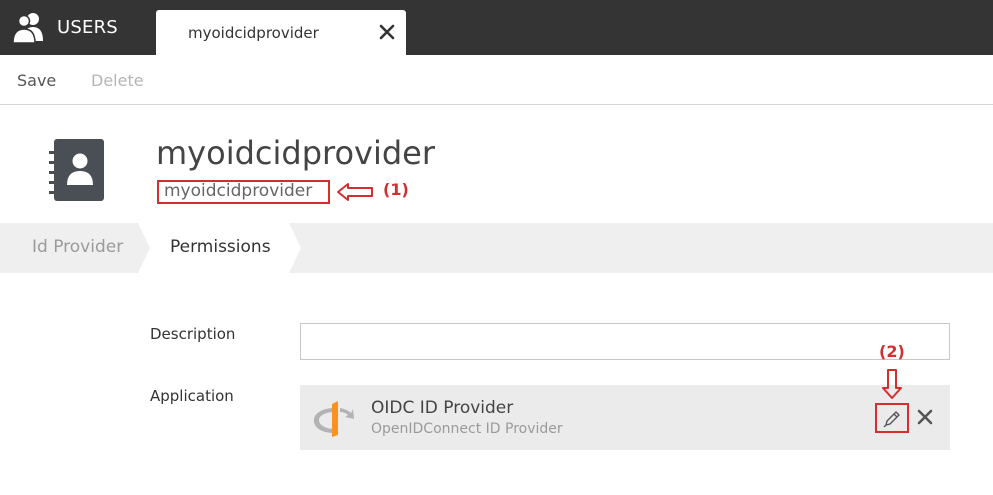 Image resolution: width=993 pixels, height=495 pixels. I want to click on edit-application-button, so click(892, 418).